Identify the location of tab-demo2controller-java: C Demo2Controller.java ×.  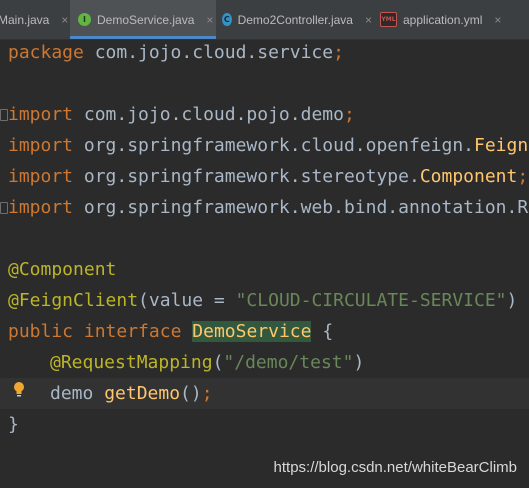
(297, 19).